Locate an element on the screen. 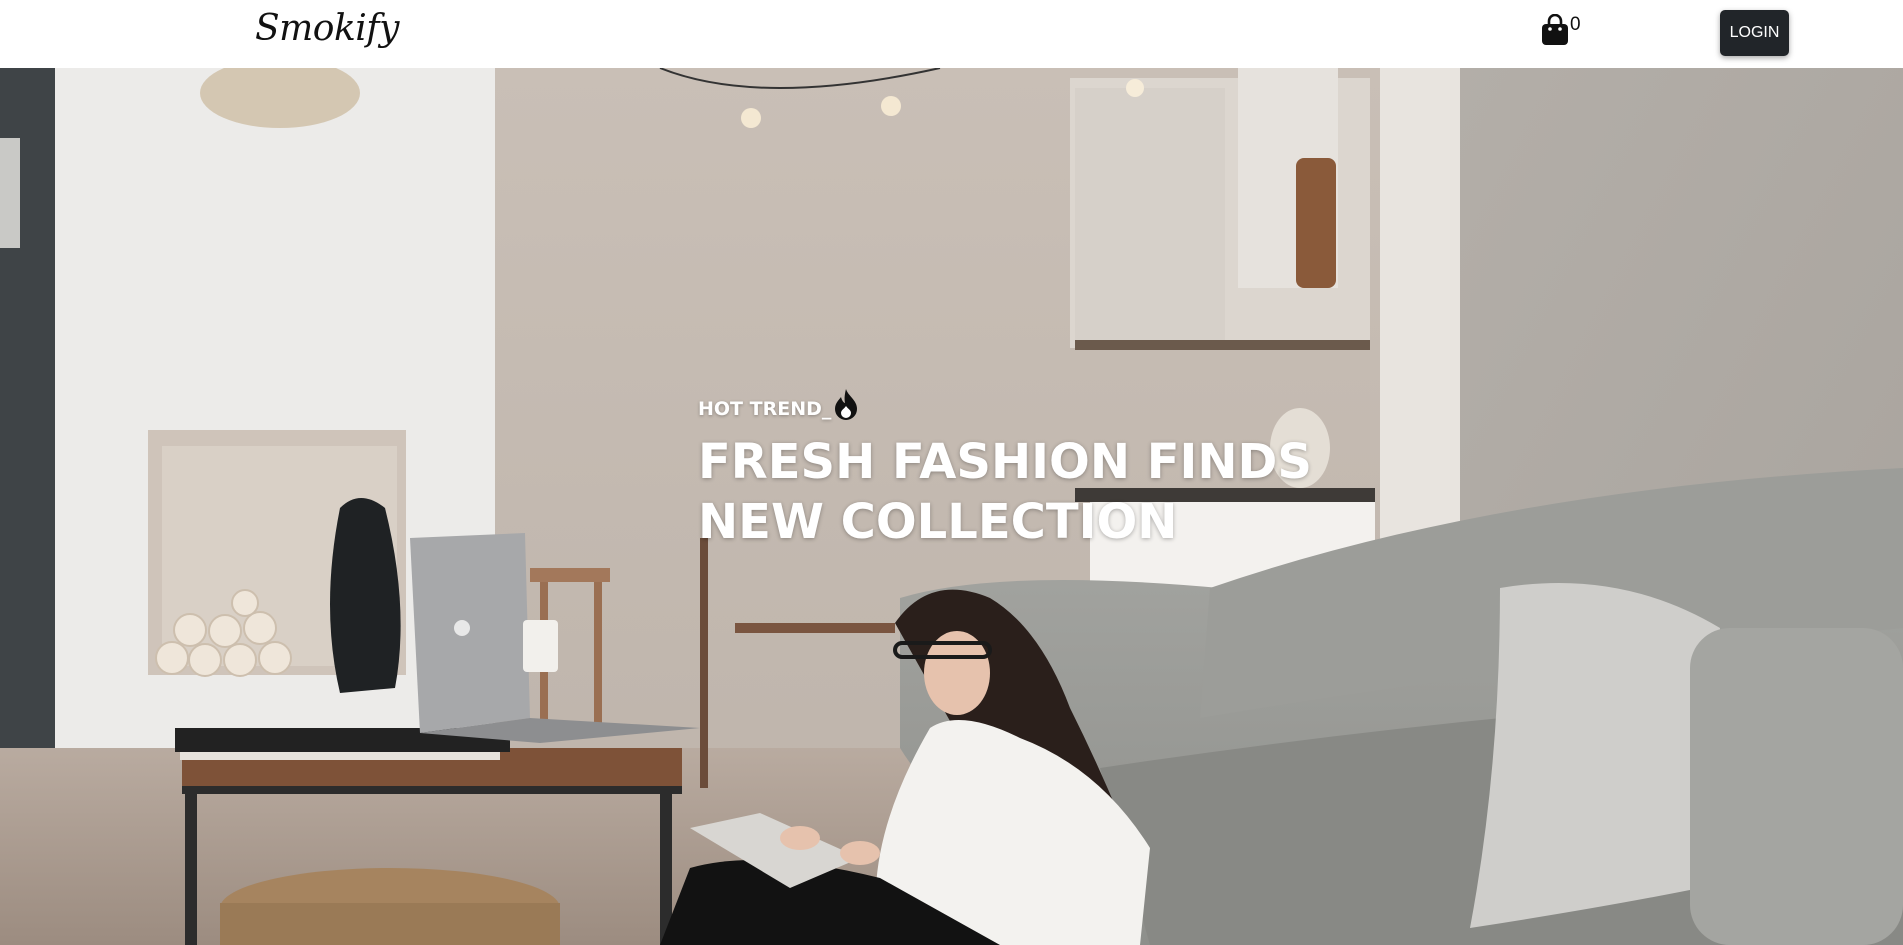 This screenshot has width=1903, height=945. hero-headline-line2: NEW COLLECTION is located at coordinates (938, 522).